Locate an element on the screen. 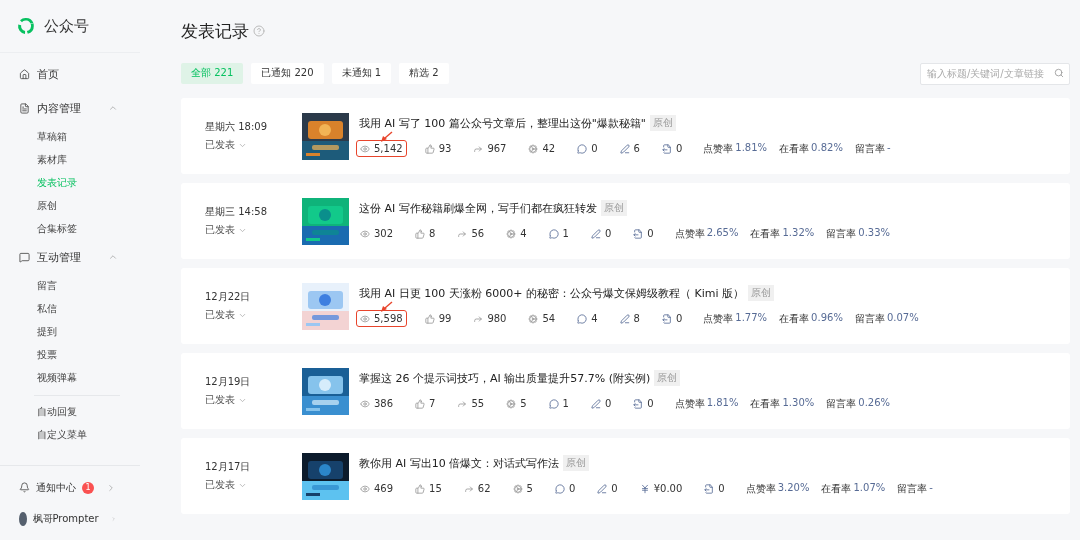 This screenshot has height=540, width=1080. publish-time: 12月19日 is located at coordinates (228, 382).